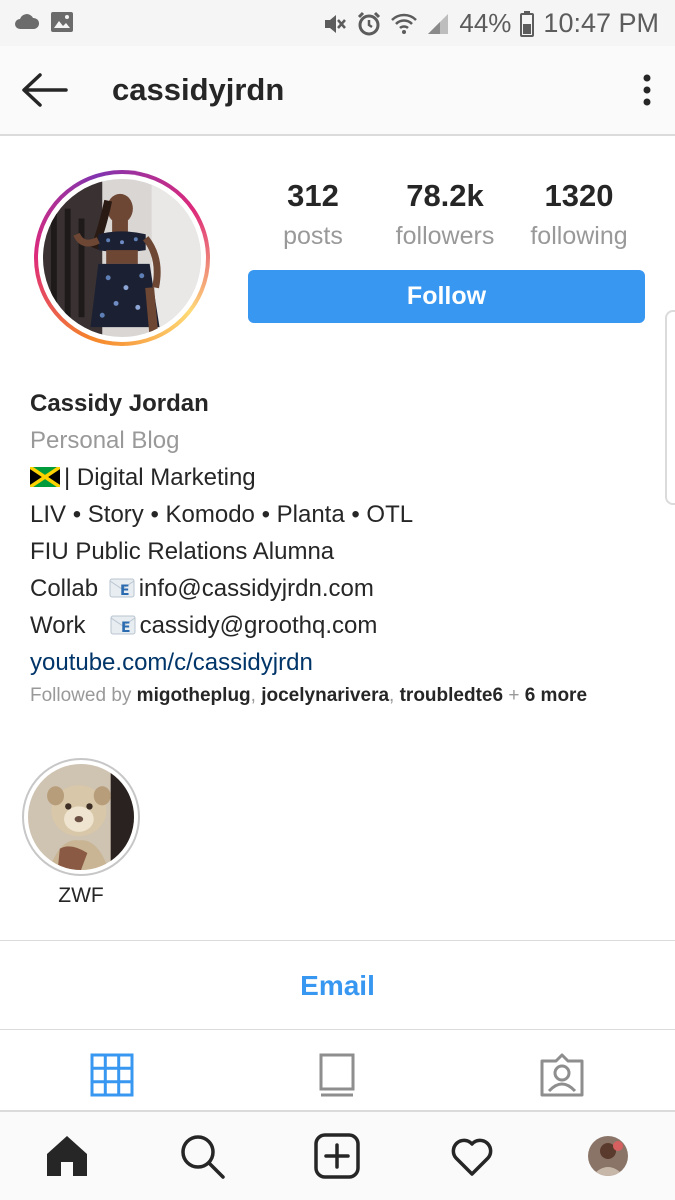  I want to click on bio-line-collab: Collab E info@cassidyjrdn.com, so click(345, 588).